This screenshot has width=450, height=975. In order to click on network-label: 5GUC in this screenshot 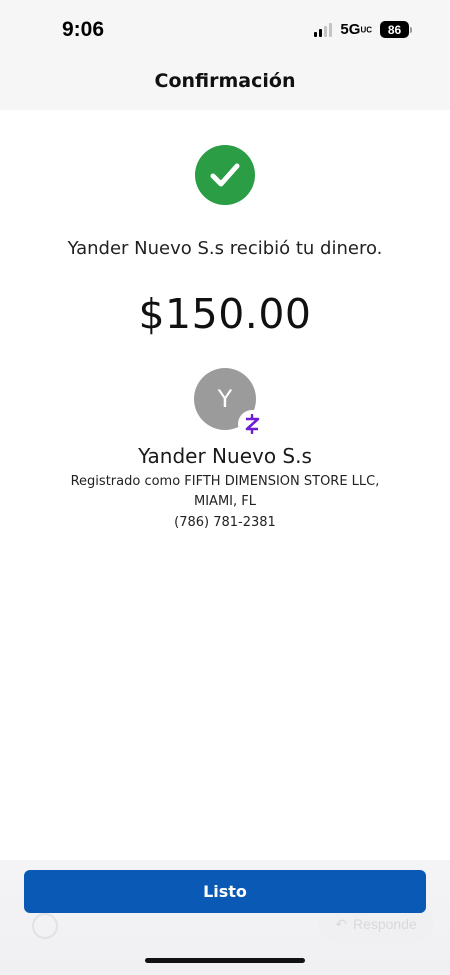, I will do `click(356, 29)`.